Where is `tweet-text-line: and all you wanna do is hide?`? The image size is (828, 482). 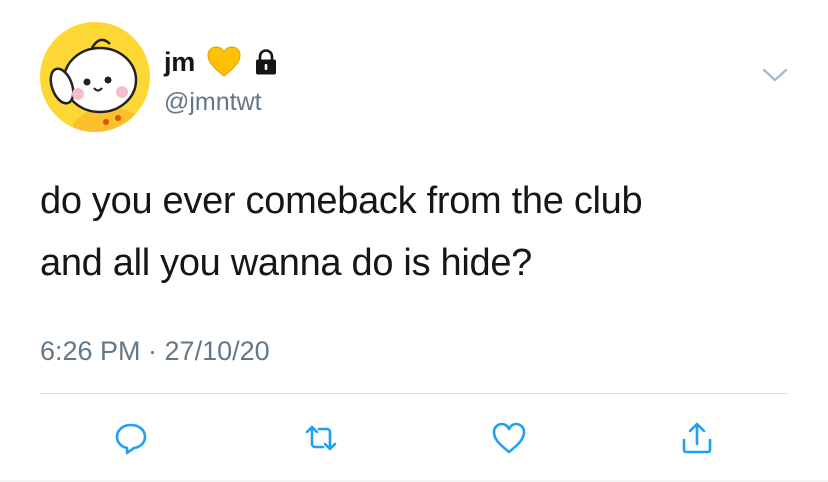
tweet-text-line: and all you wanna do is hide? is located at coordinates (286, 263).